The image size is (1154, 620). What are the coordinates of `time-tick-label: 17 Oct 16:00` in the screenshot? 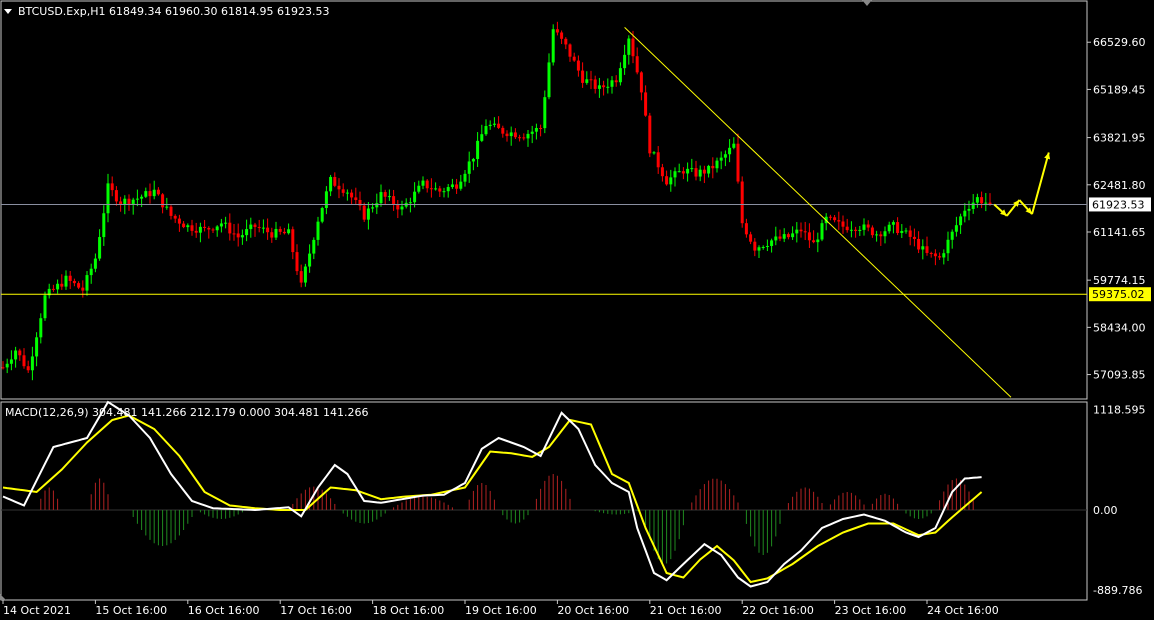 It's located at (316, 610).